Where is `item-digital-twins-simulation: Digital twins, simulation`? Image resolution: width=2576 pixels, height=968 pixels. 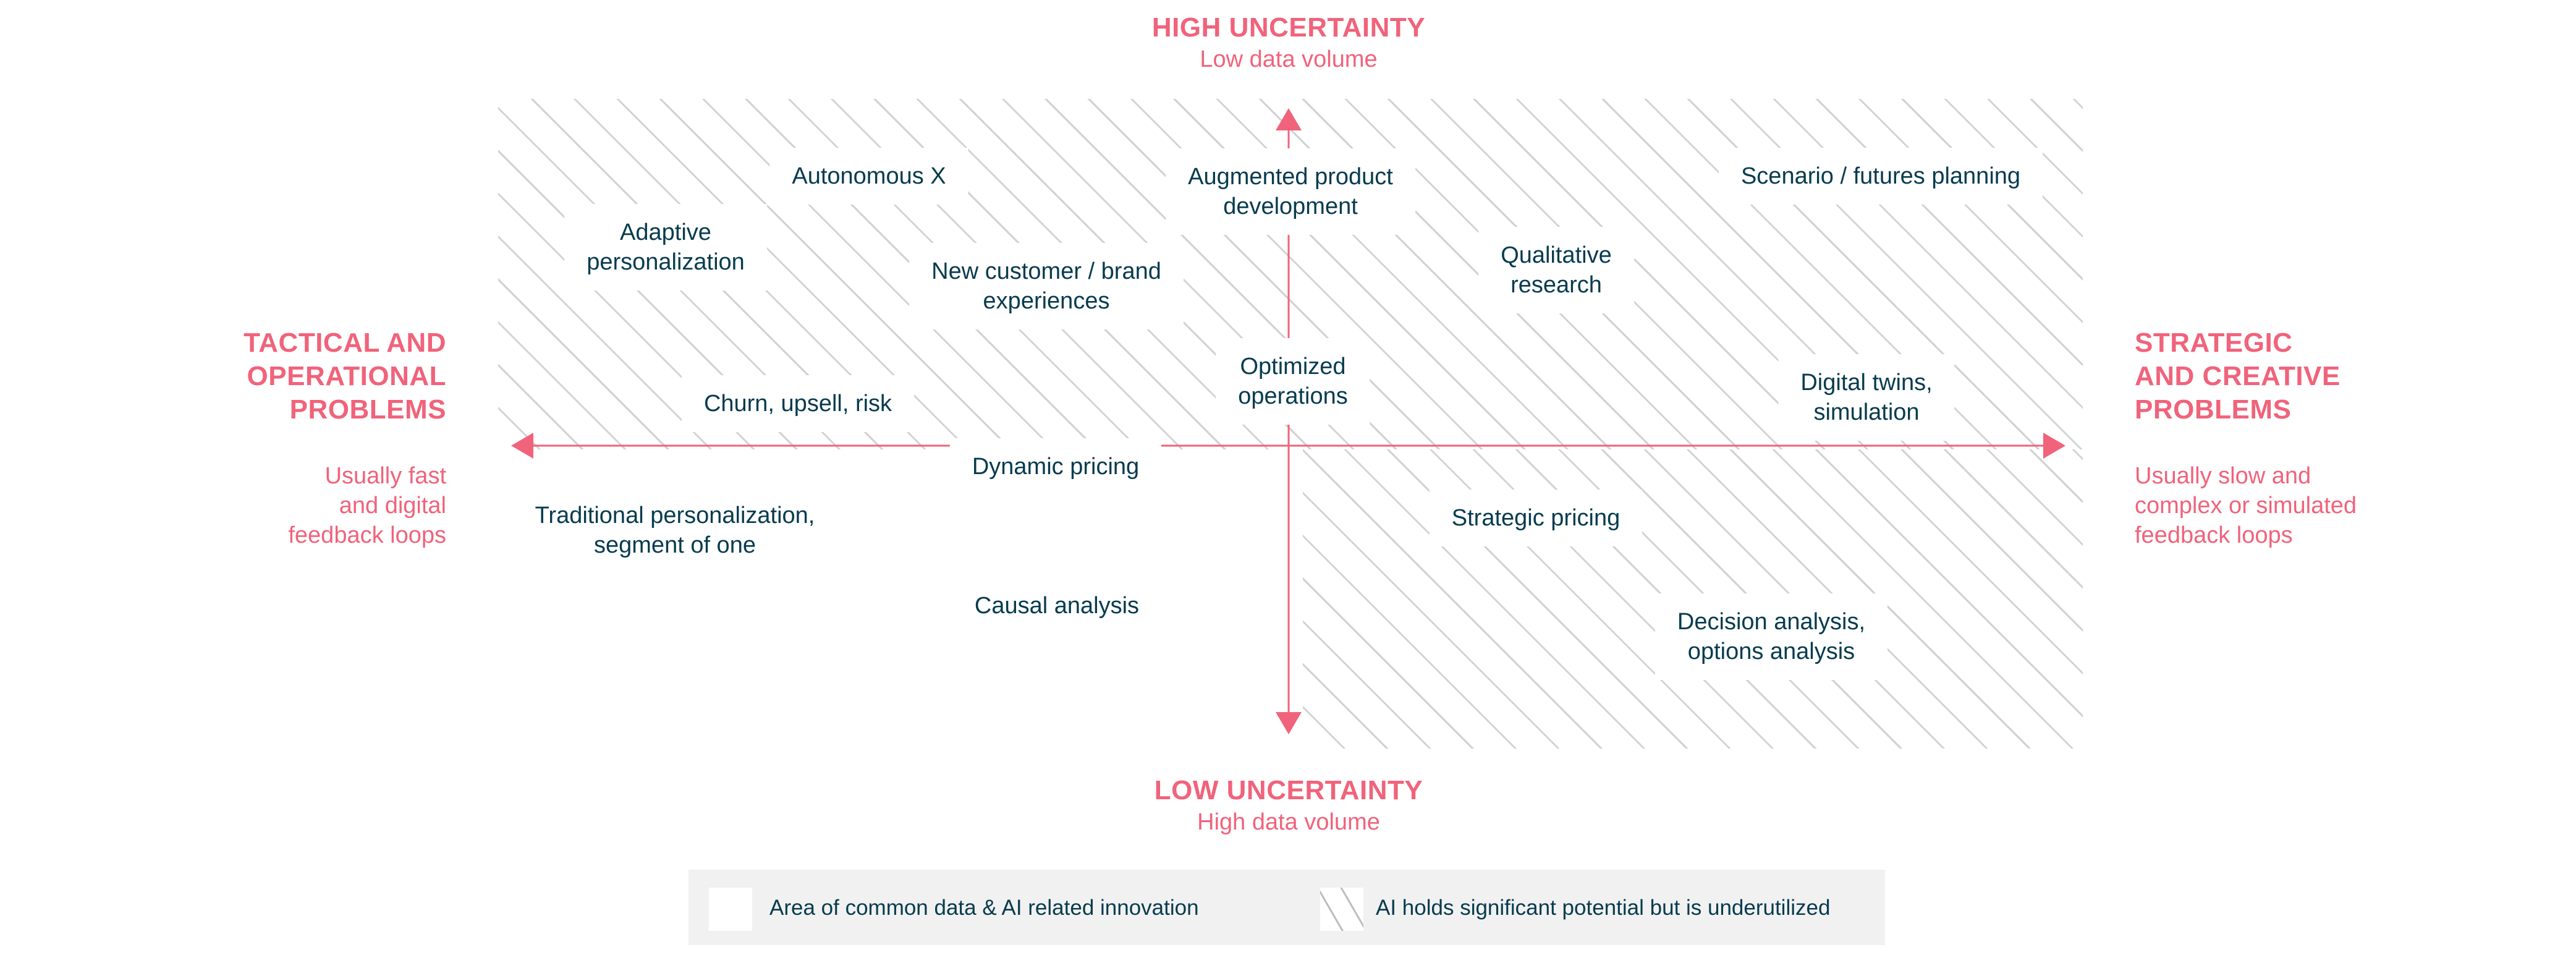
item-digital-twins-simulation: Digital twins, simulation is located at coordinates (1866, 397).